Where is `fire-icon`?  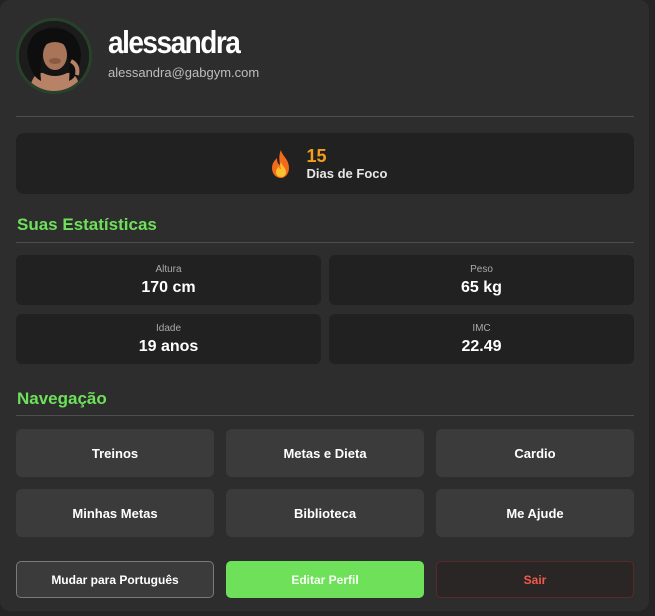
fire-icon is located at coordinates (280, 163).